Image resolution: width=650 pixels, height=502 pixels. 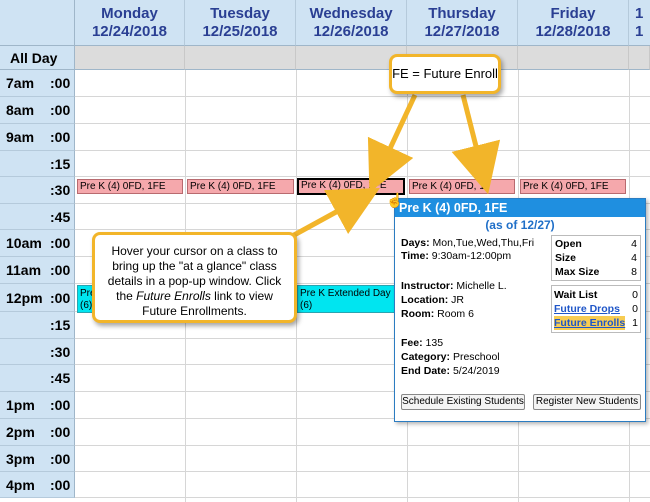 I want to click on popup-capacity-box: Open 4 Size 4 Max Size 8, so click(x=596, y=258).